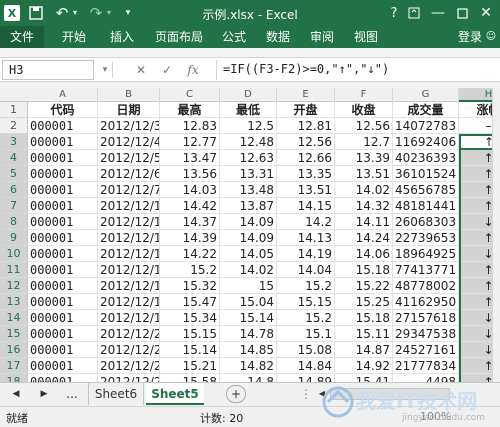 This screenshot has width=500, height=427. I want to click on column-header-d: D, so click(248, 95).